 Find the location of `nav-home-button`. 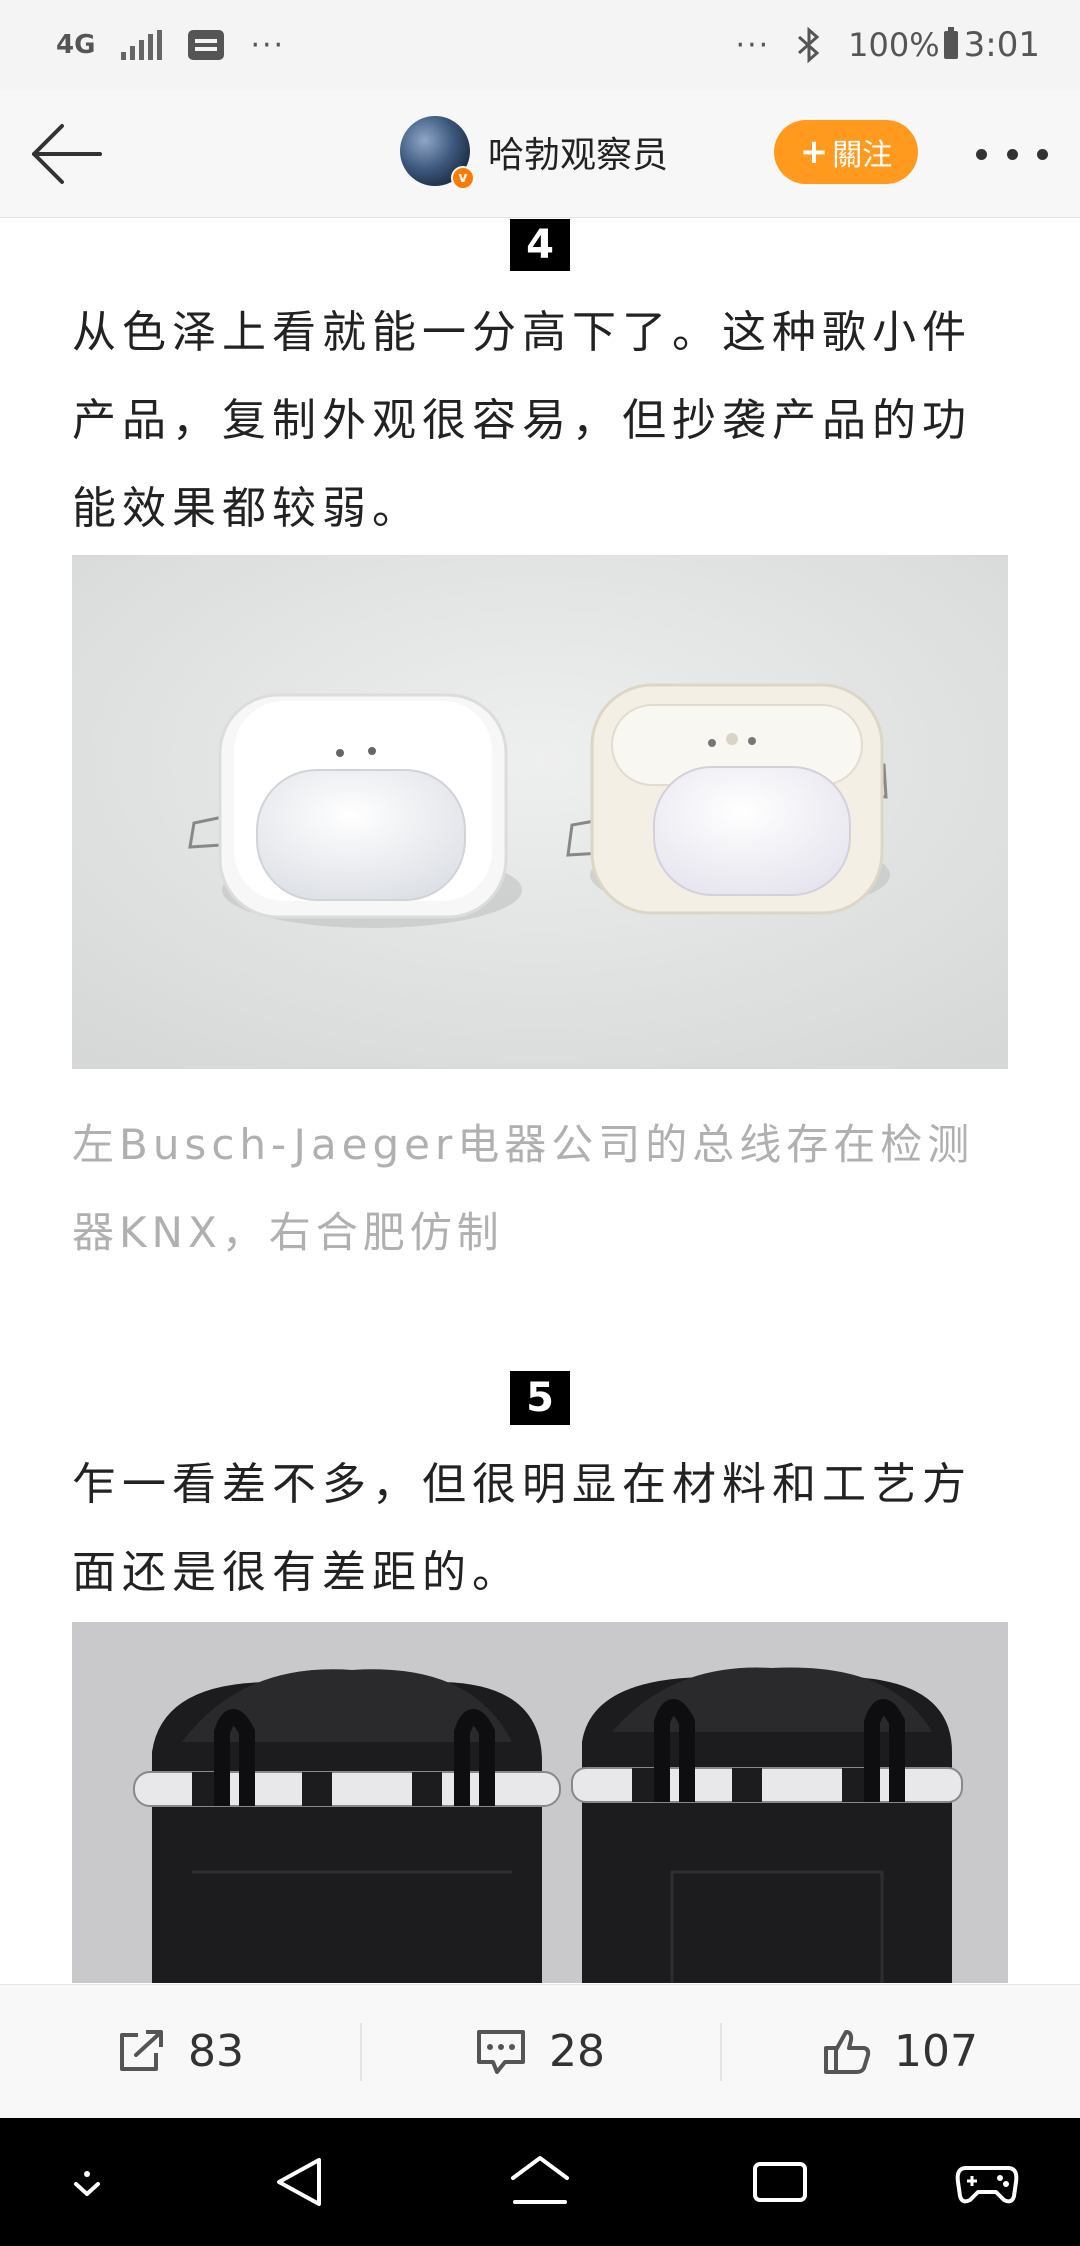

nav-home-button is located at coordinates (540, 2182).